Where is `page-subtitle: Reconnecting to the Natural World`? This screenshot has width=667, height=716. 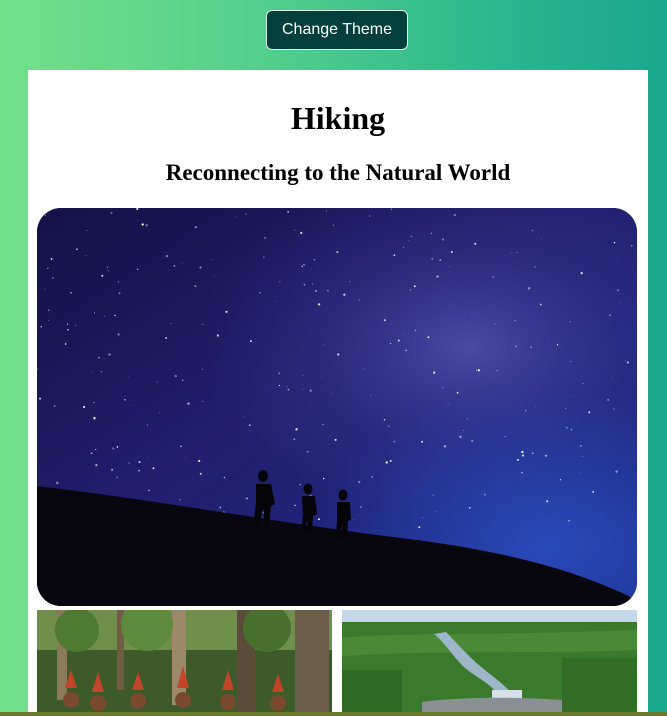
page-subtitle: Reconnecting to the Natural World is located at coordinates (338, 172).